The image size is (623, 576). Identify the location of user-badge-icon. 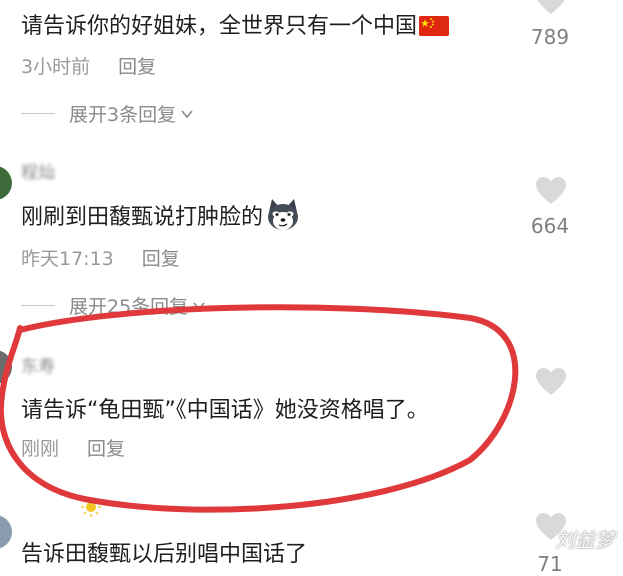
(91, 509).